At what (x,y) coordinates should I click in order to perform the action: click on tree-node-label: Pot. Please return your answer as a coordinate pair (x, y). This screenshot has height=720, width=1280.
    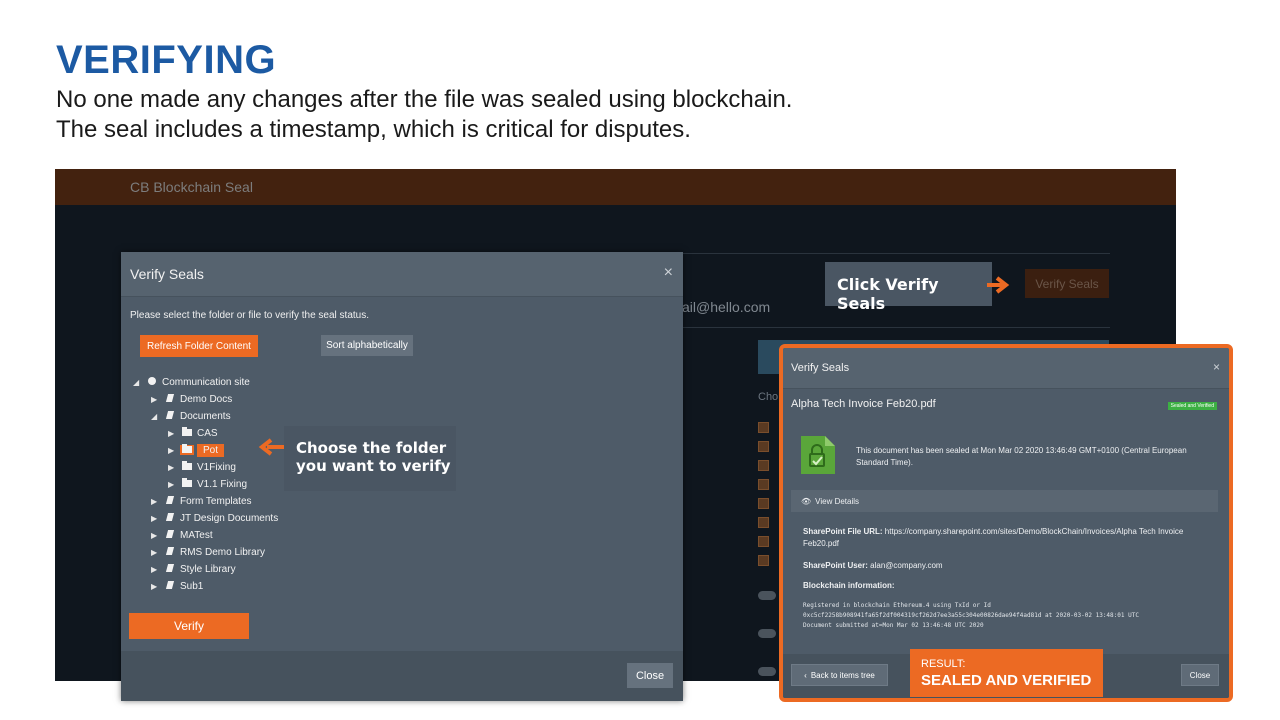
    Looking at the image, I should click on (211, 450).